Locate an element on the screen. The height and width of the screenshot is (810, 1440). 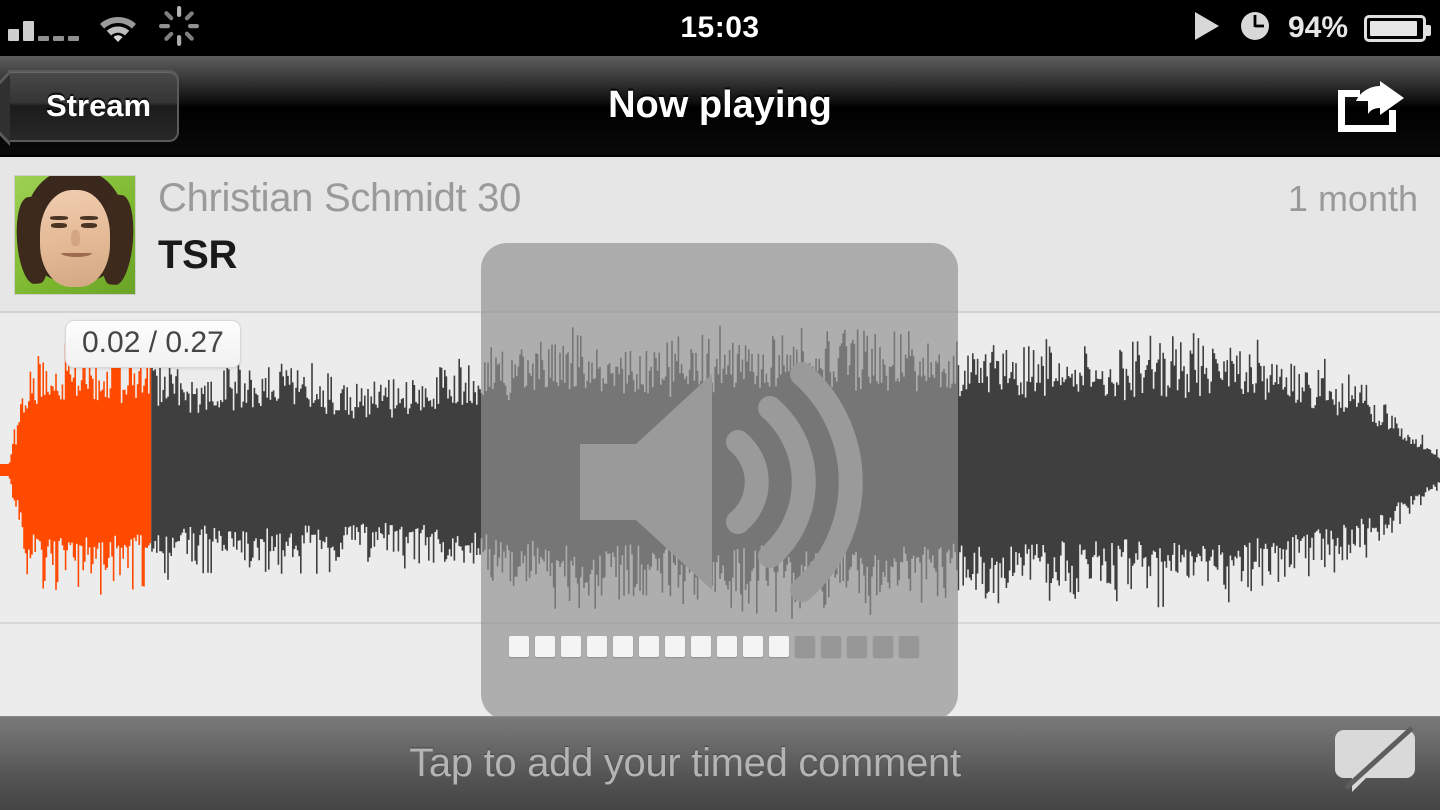
page-title: Now playing is located at coordinates (720, 105).